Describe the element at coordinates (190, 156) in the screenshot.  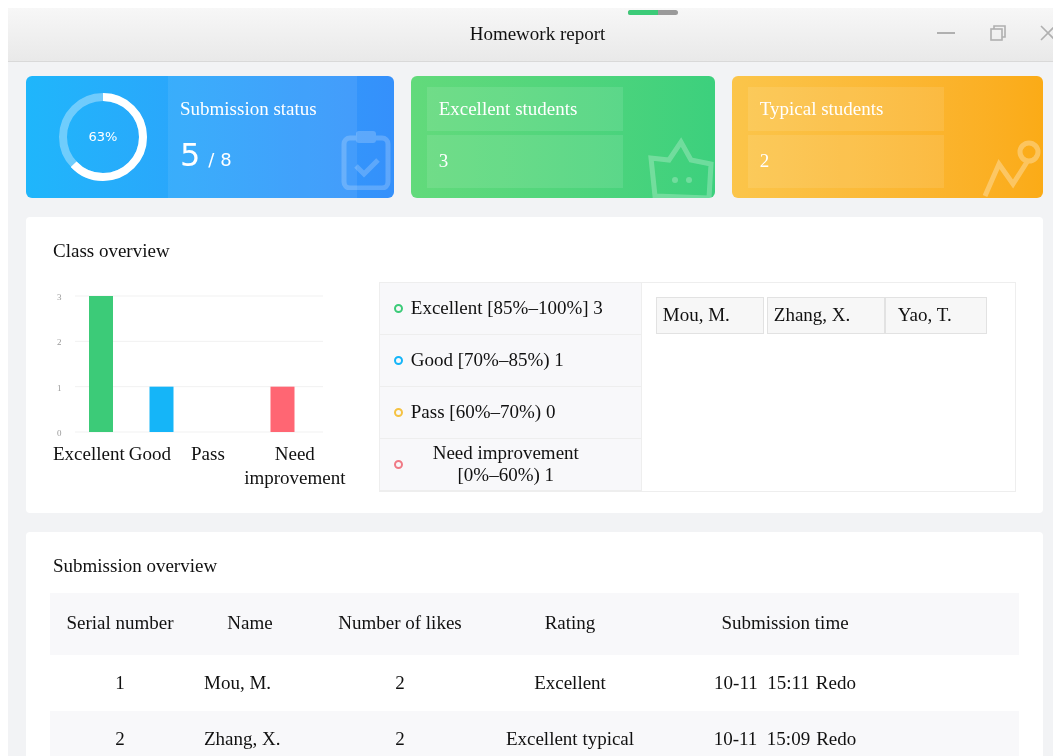
I see `submitted-count: 5` at that location.